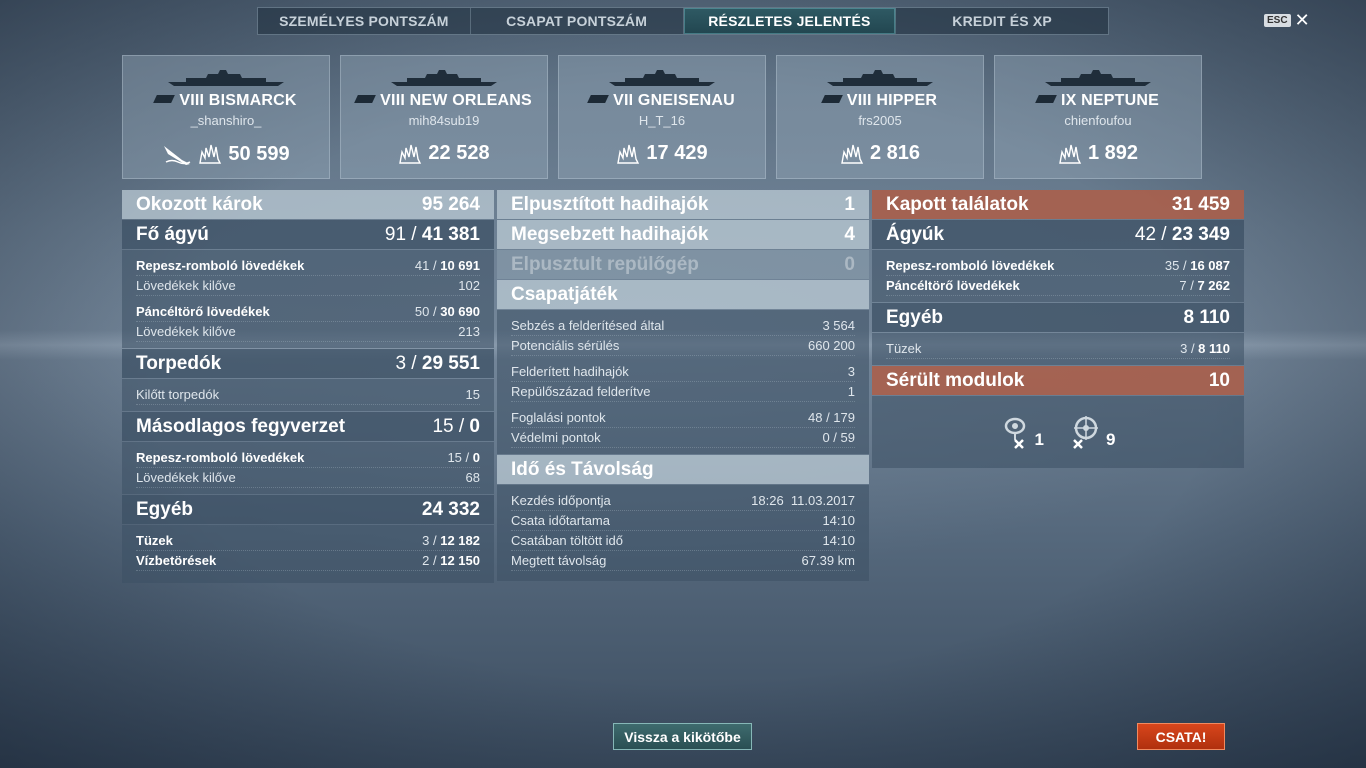 The image size is (1366, 768). What do you see at coordinates (259, 153) in the screenshot?
I see `ship-damage-value: 50 599` at bounding box center [259, 153].